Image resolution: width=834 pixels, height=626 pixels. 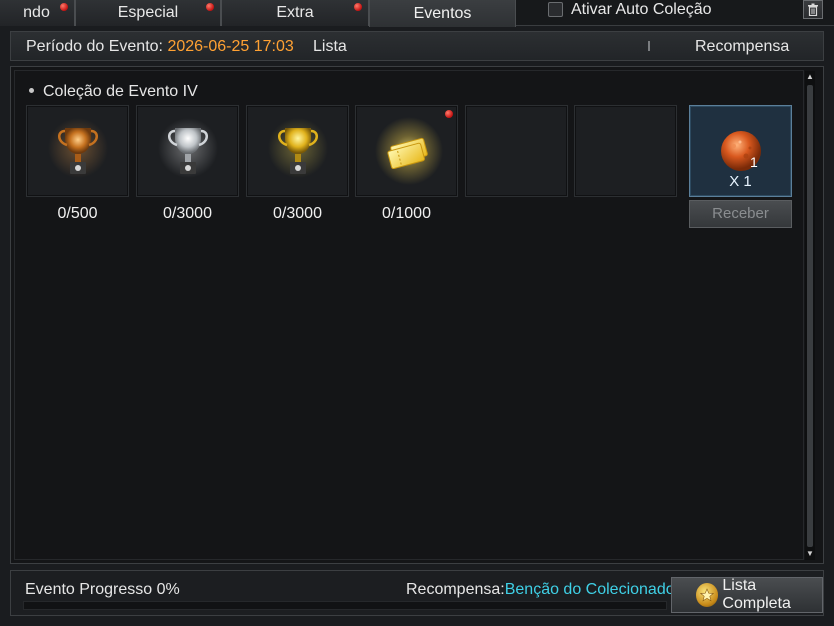 I want to click on trash-icon, so click(x=813, y=9).